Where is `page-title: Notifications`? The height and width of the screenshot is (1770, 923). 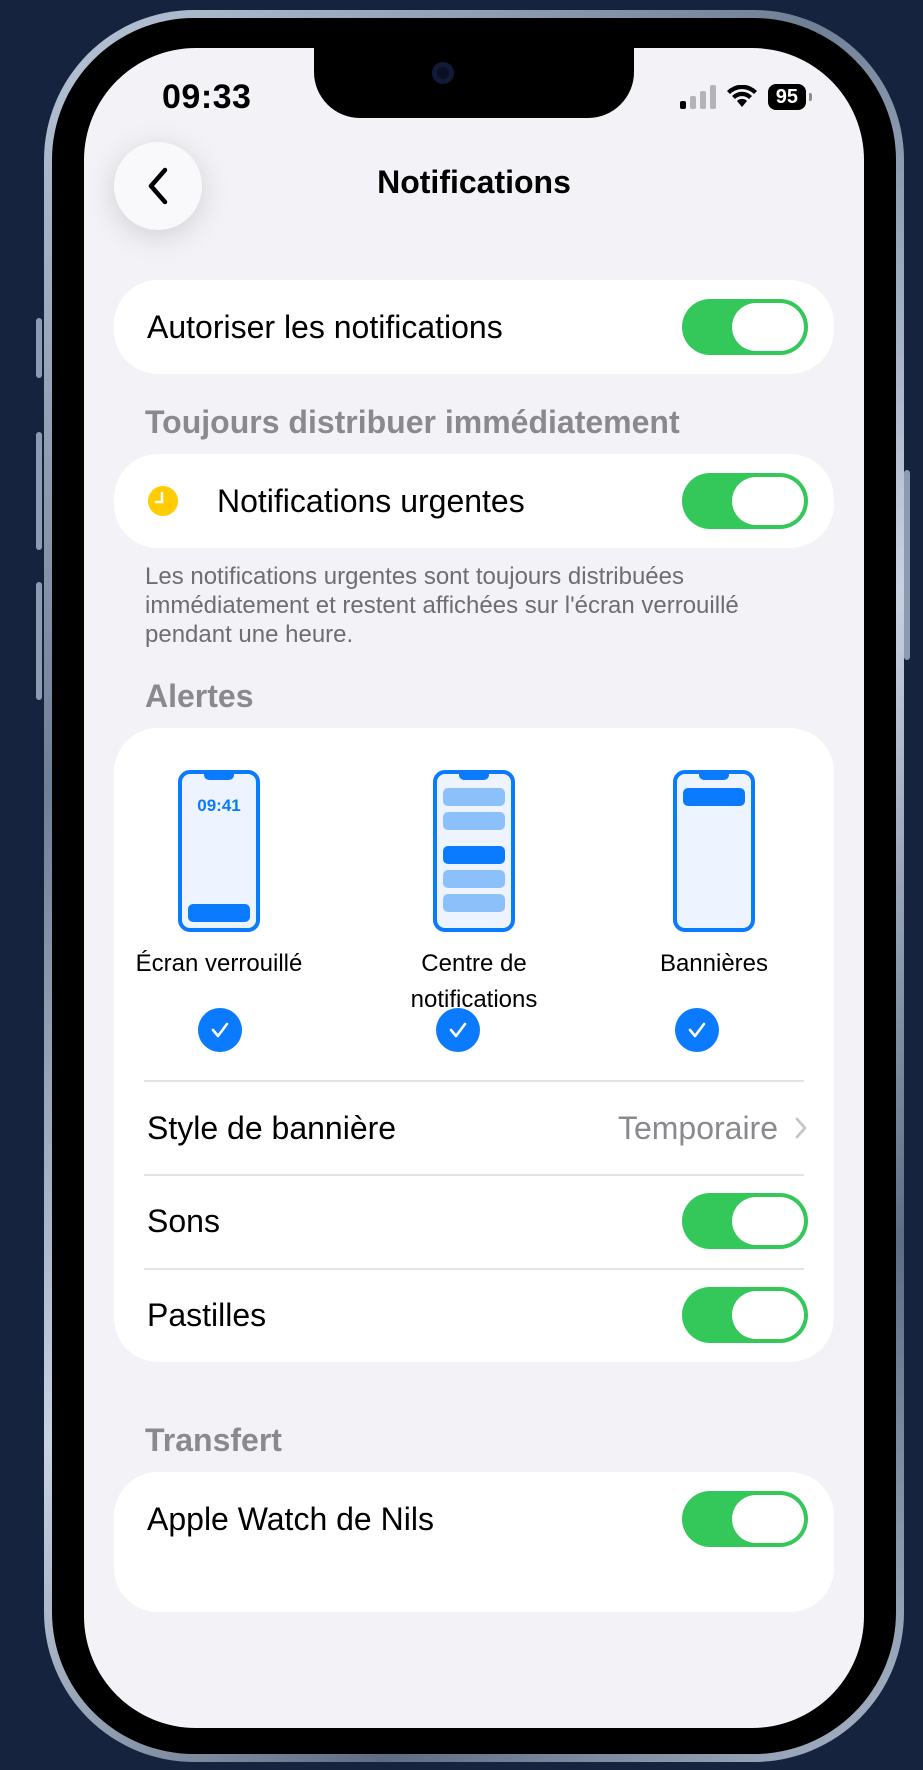 page-title: Notifications is located at coordinates (474, 182).